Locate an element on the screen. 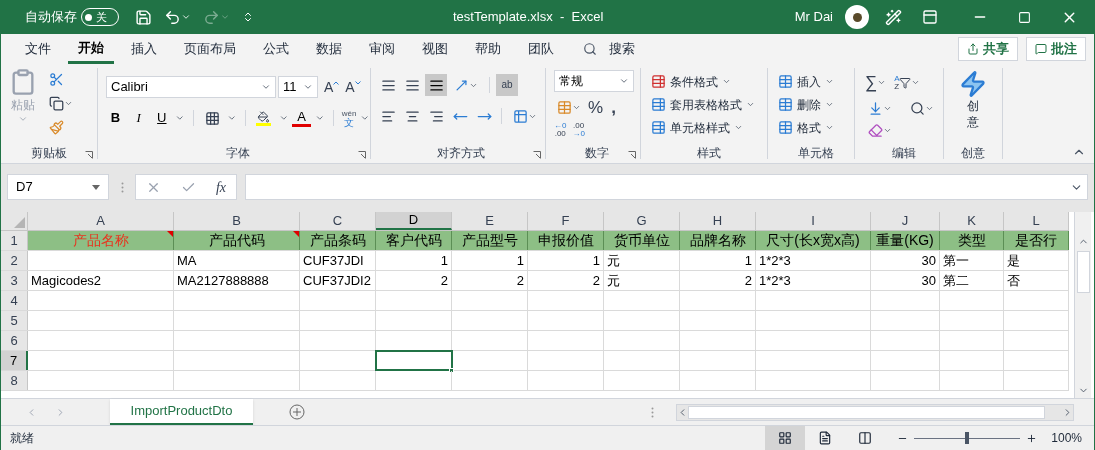 The width and height of the screenshot is (1095, 450). filter-icon is located at coordinates (905, 82).